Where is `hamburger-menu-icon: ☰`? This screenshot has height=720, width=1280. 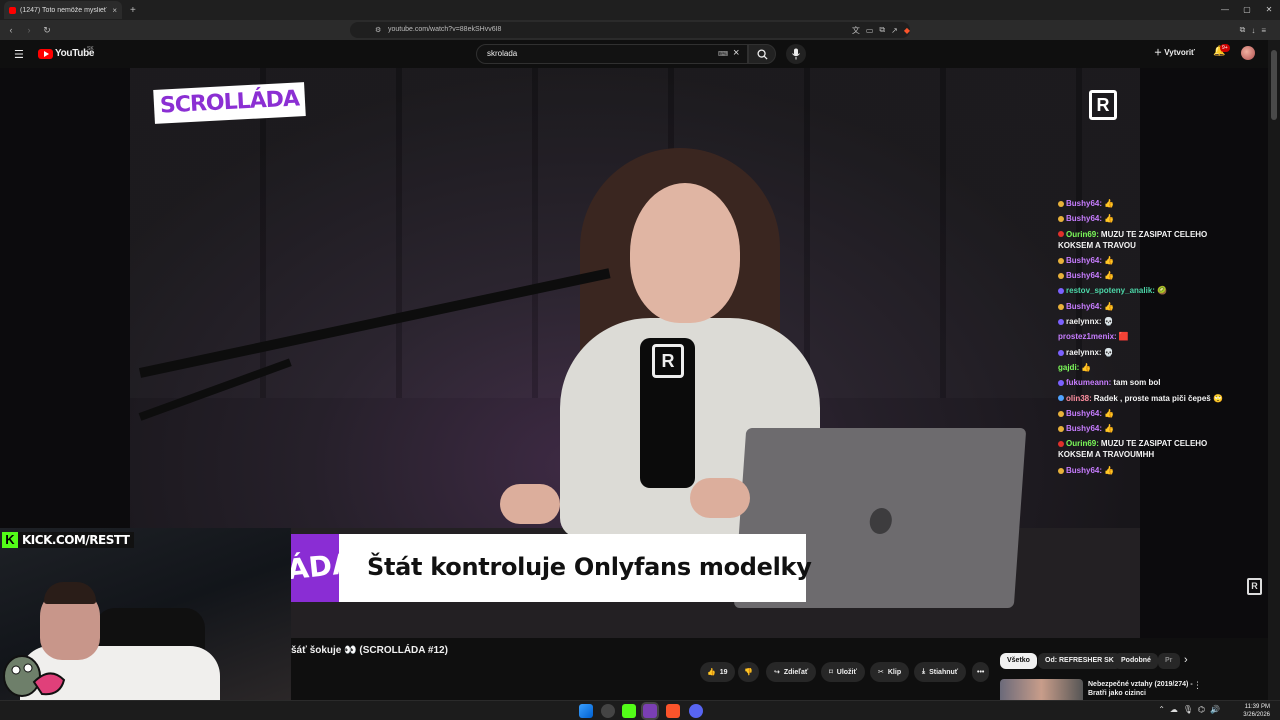 hamburger-menu-icon: ☰ is located at coordinates (19, 54).